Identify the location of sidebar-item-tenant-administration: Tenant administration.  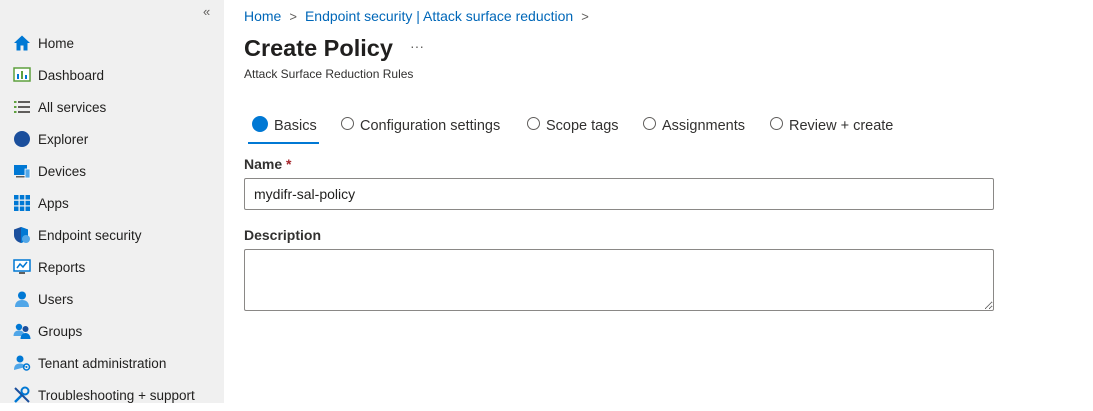
(112, 363).